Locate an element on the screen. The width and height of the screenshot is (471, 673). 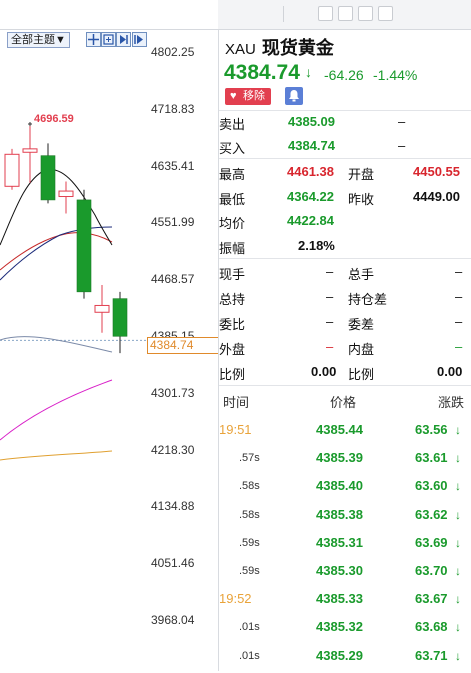
alert-button is located at coordinates (294, 96).